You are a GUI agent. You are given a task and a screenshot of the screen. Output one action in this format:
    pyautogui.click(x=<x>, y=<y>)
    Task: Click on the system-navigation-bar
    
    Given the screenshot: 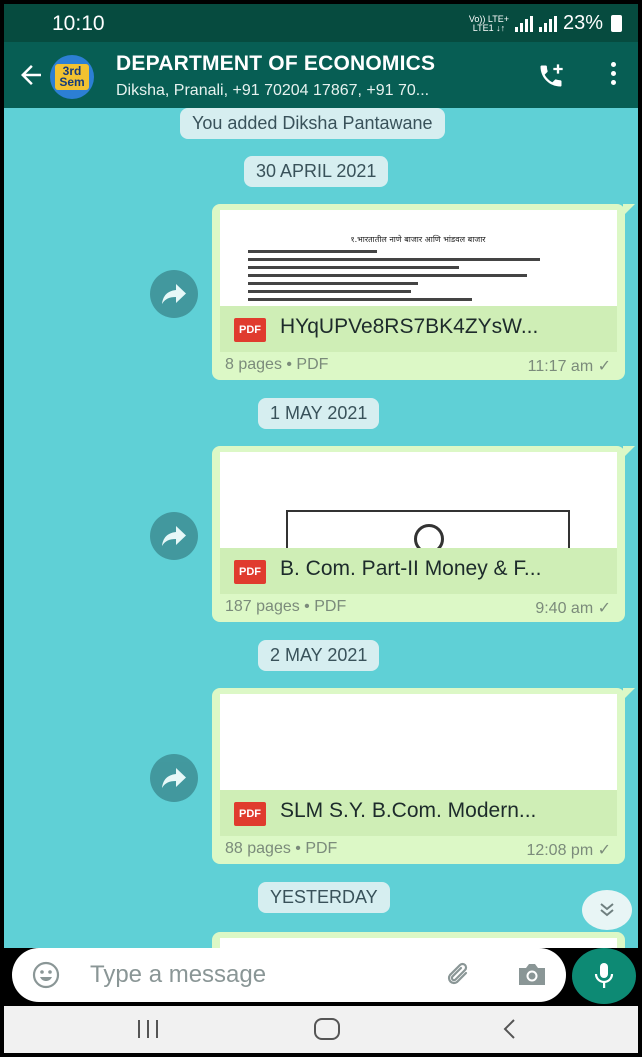 What is the action you would take?
    pyautogui.click(x=321, y=1029)
    